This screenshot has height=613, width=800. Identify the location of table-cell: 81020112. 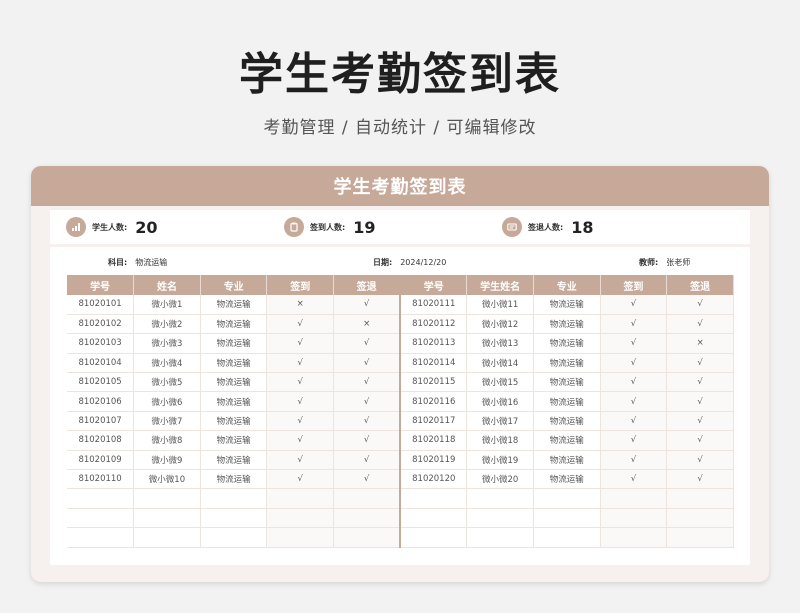
(434, 324).